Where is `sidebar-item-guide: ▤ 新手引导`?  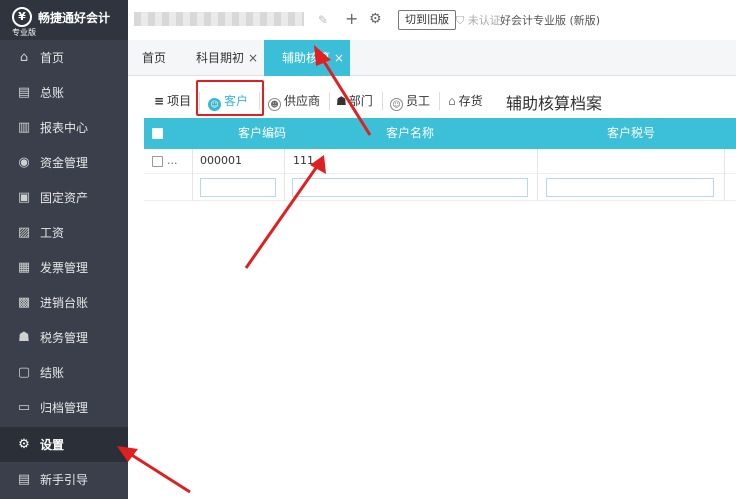 sidebar-item-guide: ▤ 新手引导 is located at coordinates (64, 479).